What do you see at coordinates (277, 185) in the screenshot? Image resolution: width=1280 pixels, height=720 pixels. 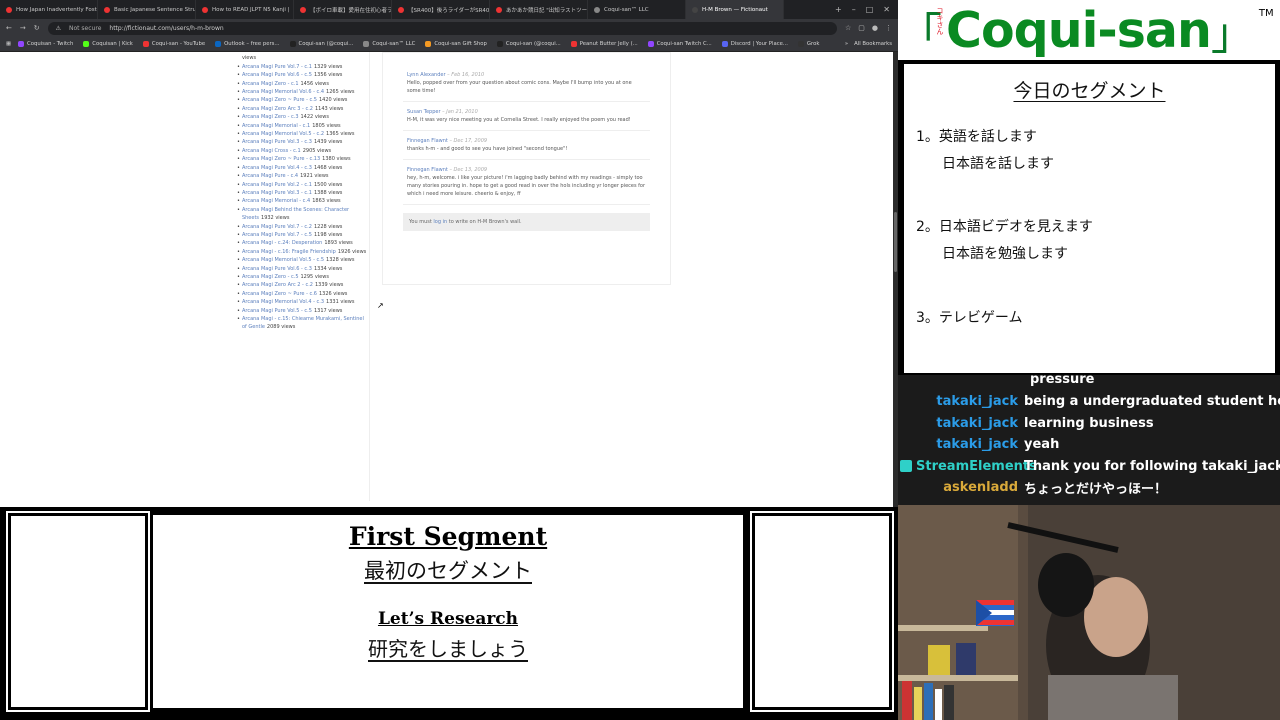 I see `story-link: Arcana Magi Pure Vol.2 - c.1` at bounding box center [277, 185].